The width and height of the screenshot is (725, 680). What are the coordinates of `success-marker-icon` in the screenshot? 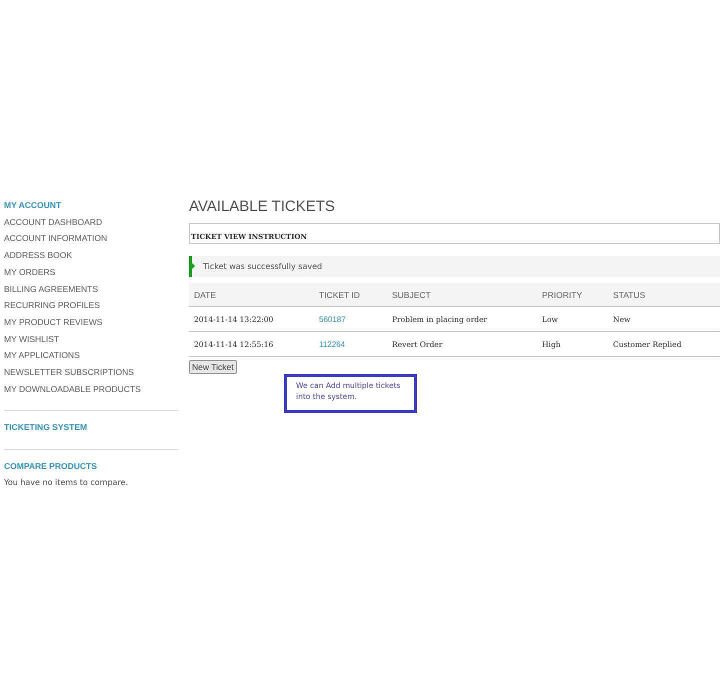 It's located at (190, 266).